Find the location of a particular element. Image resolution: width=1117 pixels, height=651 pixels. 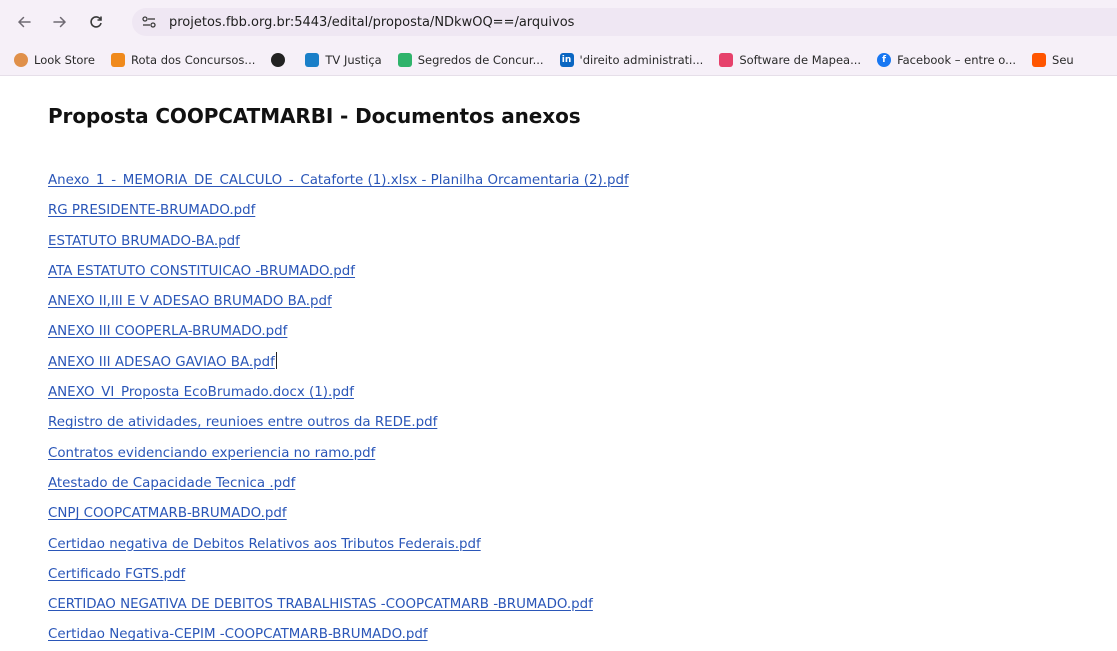

bookmark-item is located at coordinates (280, 60).